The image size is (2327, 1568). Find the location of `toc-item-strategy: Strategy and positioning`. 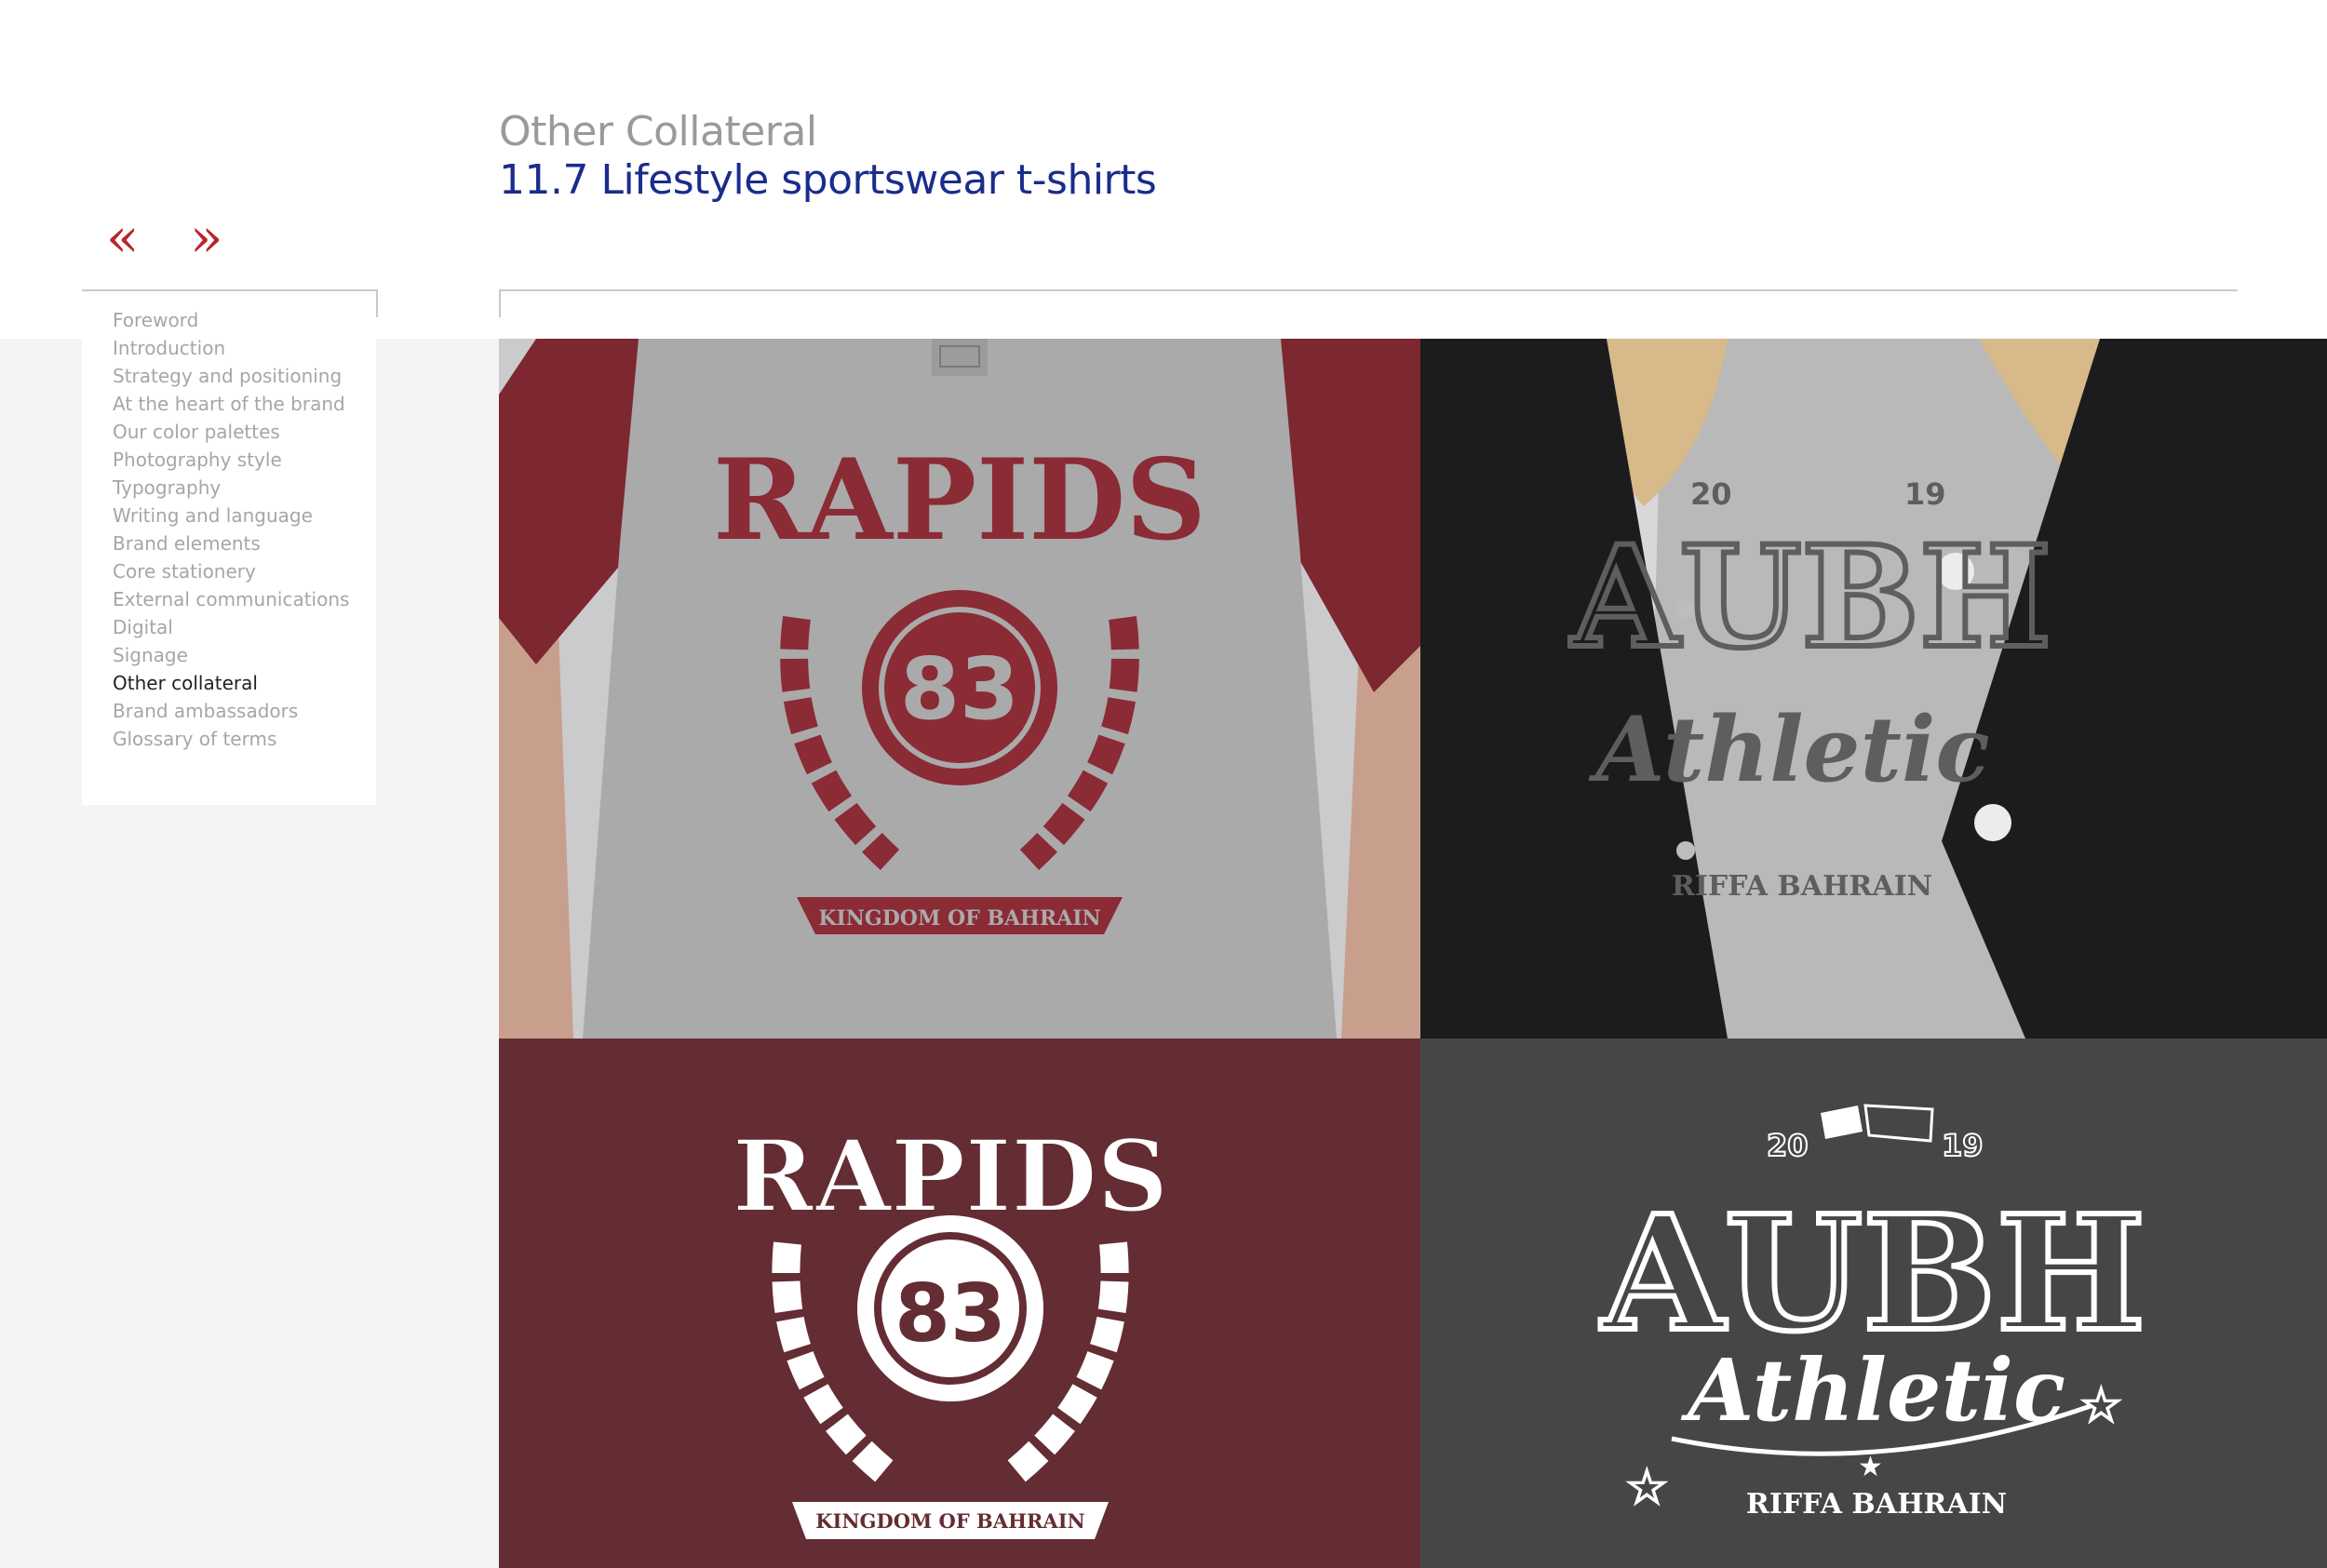

toc-item-strategy: Strategy and positioning is located at coordinates (244, 376).